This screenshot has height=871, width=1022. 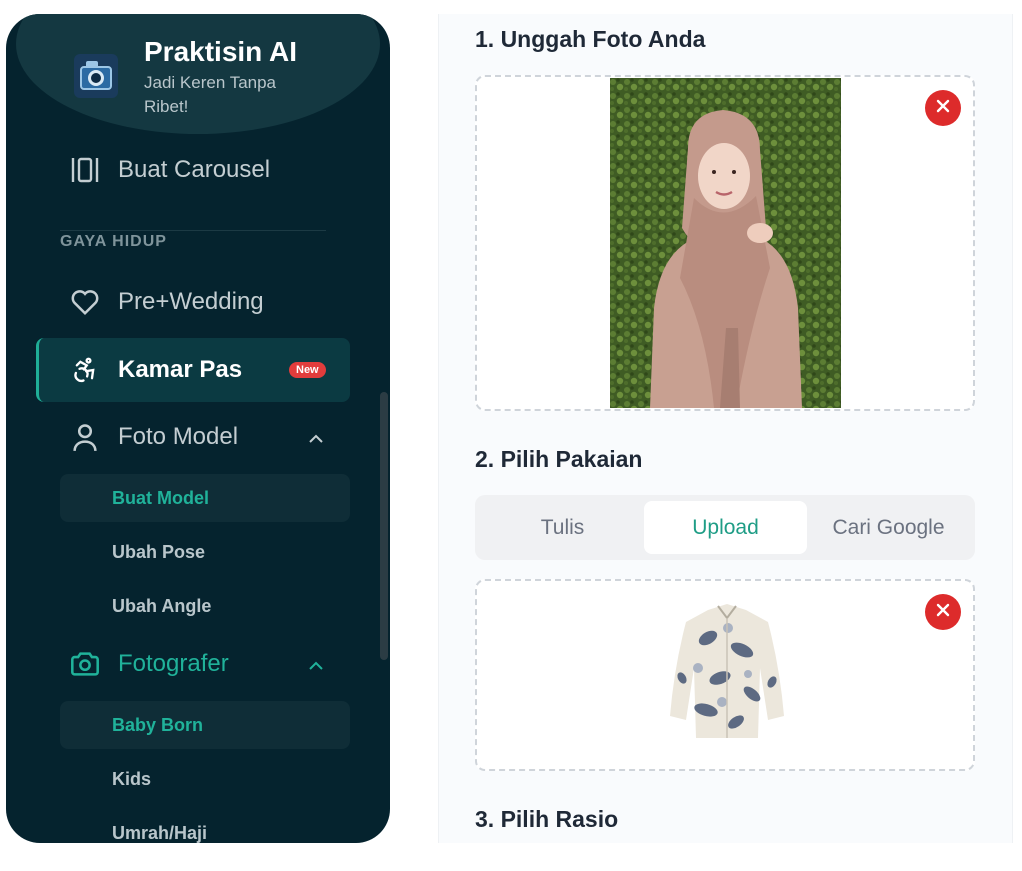 What do you see at coordinates (96, 76) in the screenshot?
I see `logo` at bounding box center [96, 76].